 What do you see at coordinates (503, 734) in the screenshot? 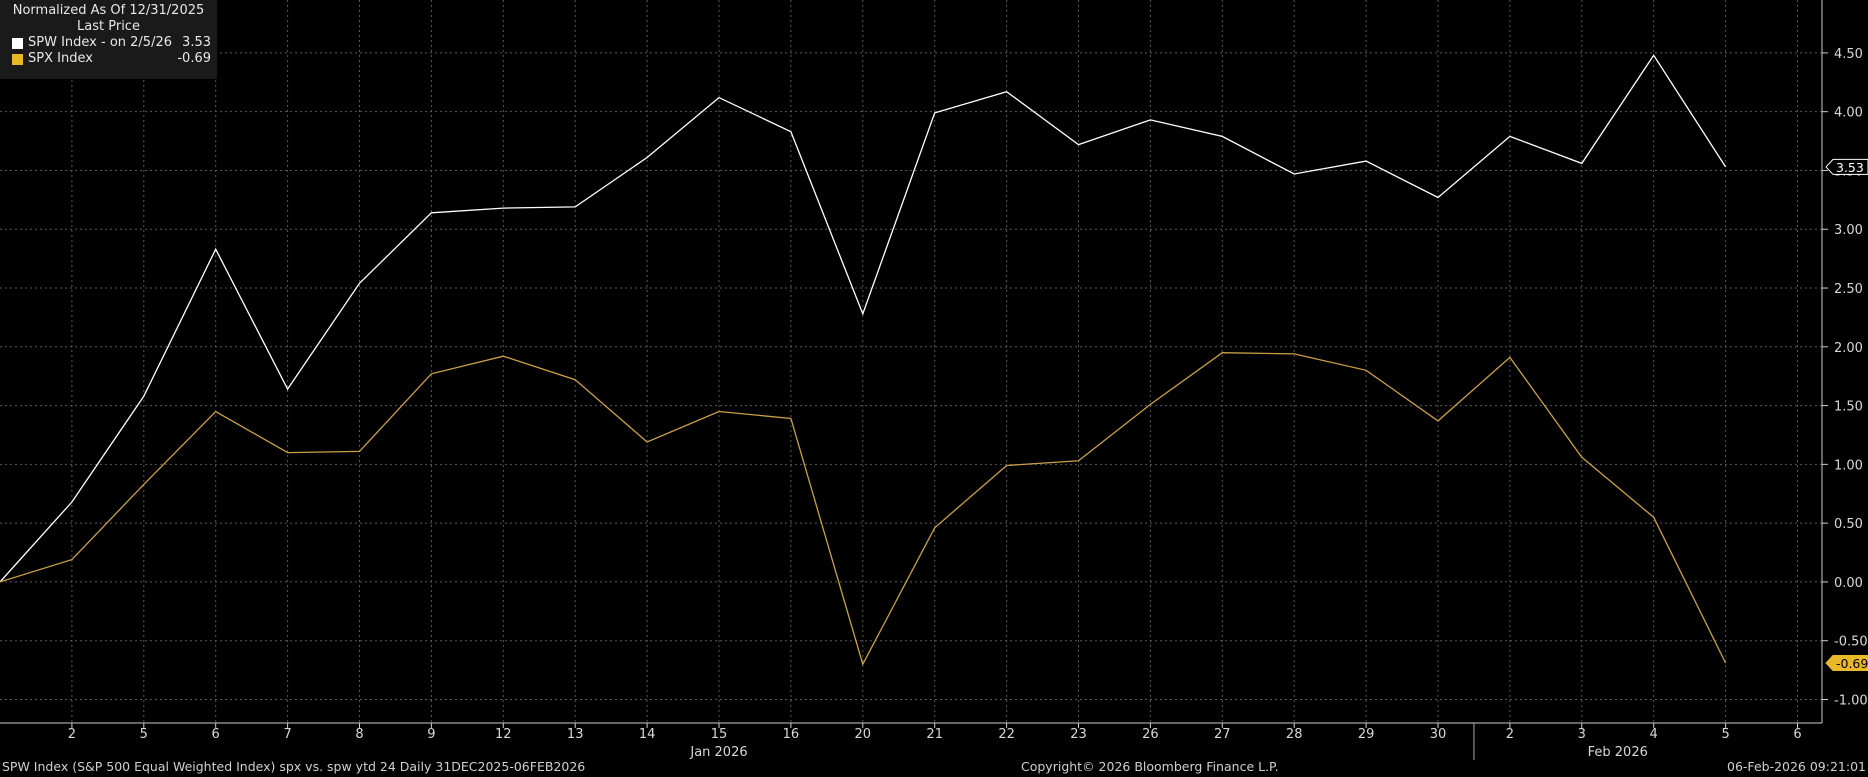
I see `x-tick-label: 12` at bounding box center [503, 734].